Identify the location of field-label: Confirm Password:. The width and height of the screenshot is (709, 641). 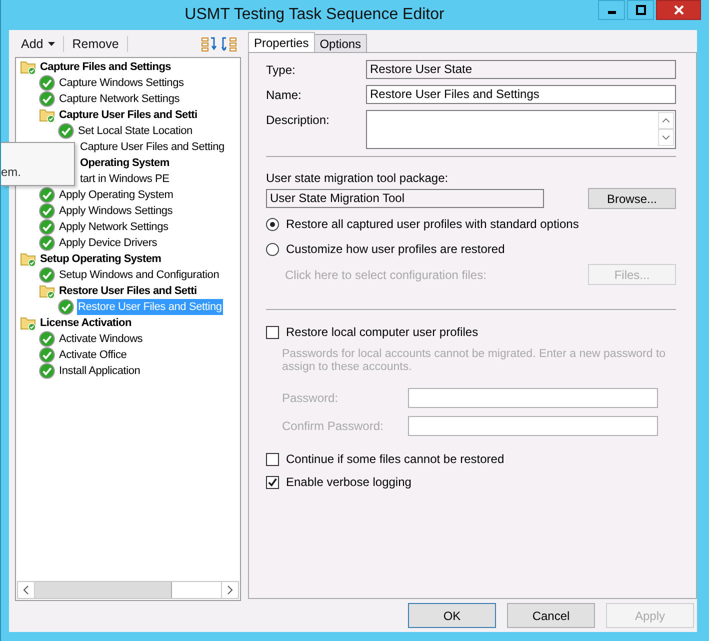
(333, 426).